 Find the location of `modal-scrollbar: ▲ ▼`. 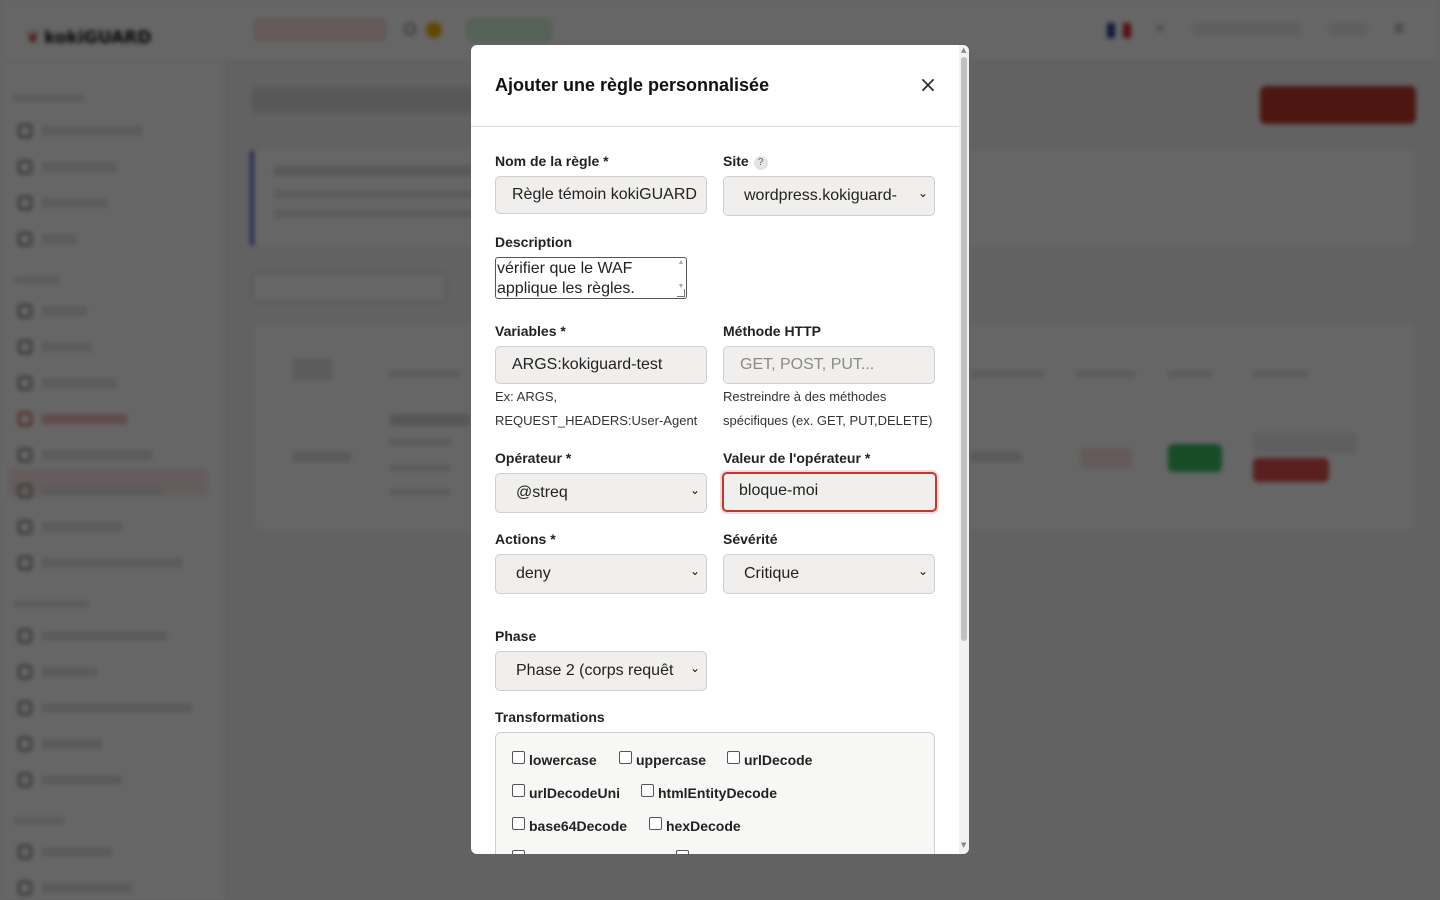

modal-scrollbar: ▲ ▼ is located at coordinates (964, 449).